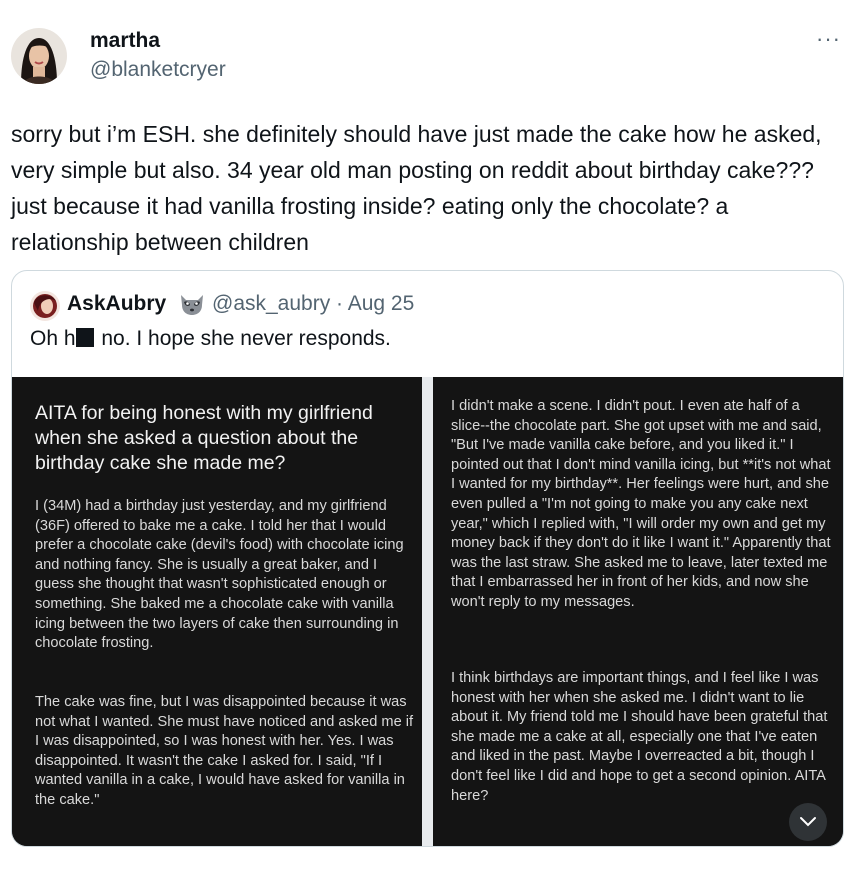  What do you see at coordinates (53, 338) in the screenshot?
I see `quote-text-start: Oh h` at bounding box center [53, 338].